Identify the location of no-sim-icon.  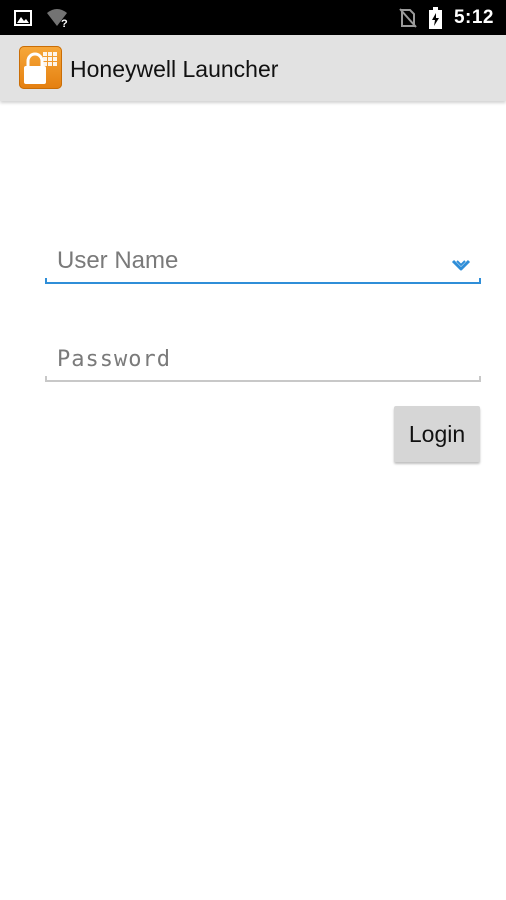
(408, 17).